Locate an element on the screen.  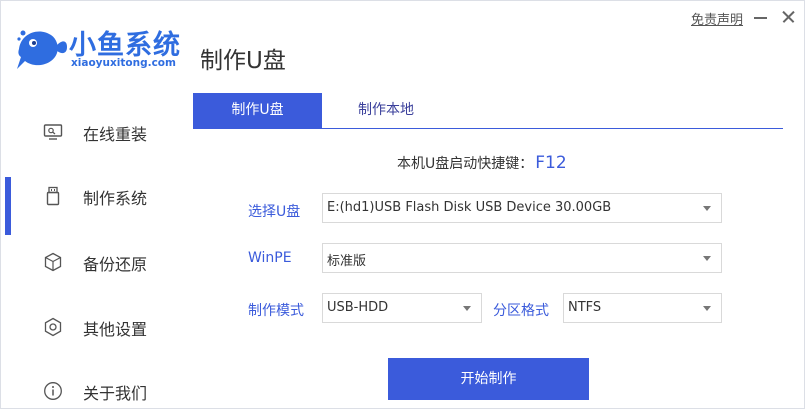
sidebar-item-make-system: 制作系统 is located at coordinates (96, 201).